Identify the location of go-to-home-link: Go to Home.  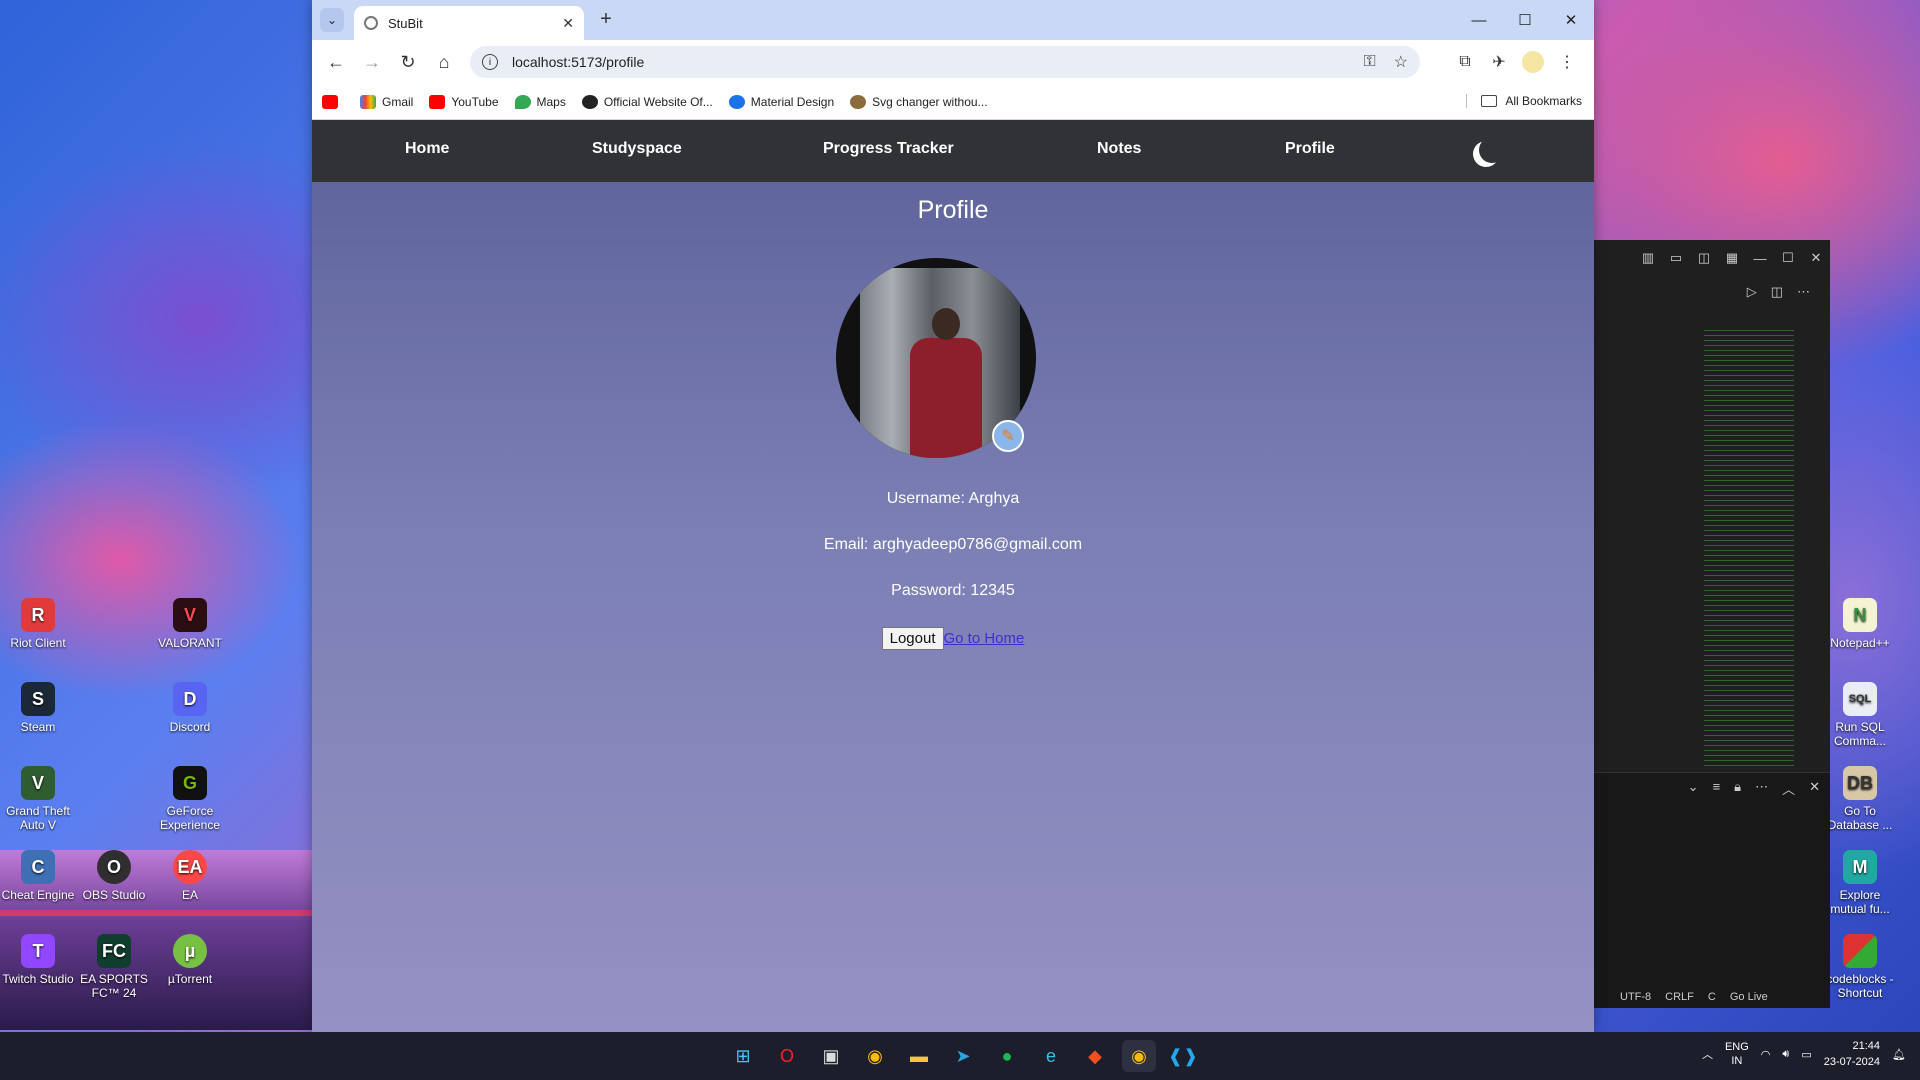
(984, 638).